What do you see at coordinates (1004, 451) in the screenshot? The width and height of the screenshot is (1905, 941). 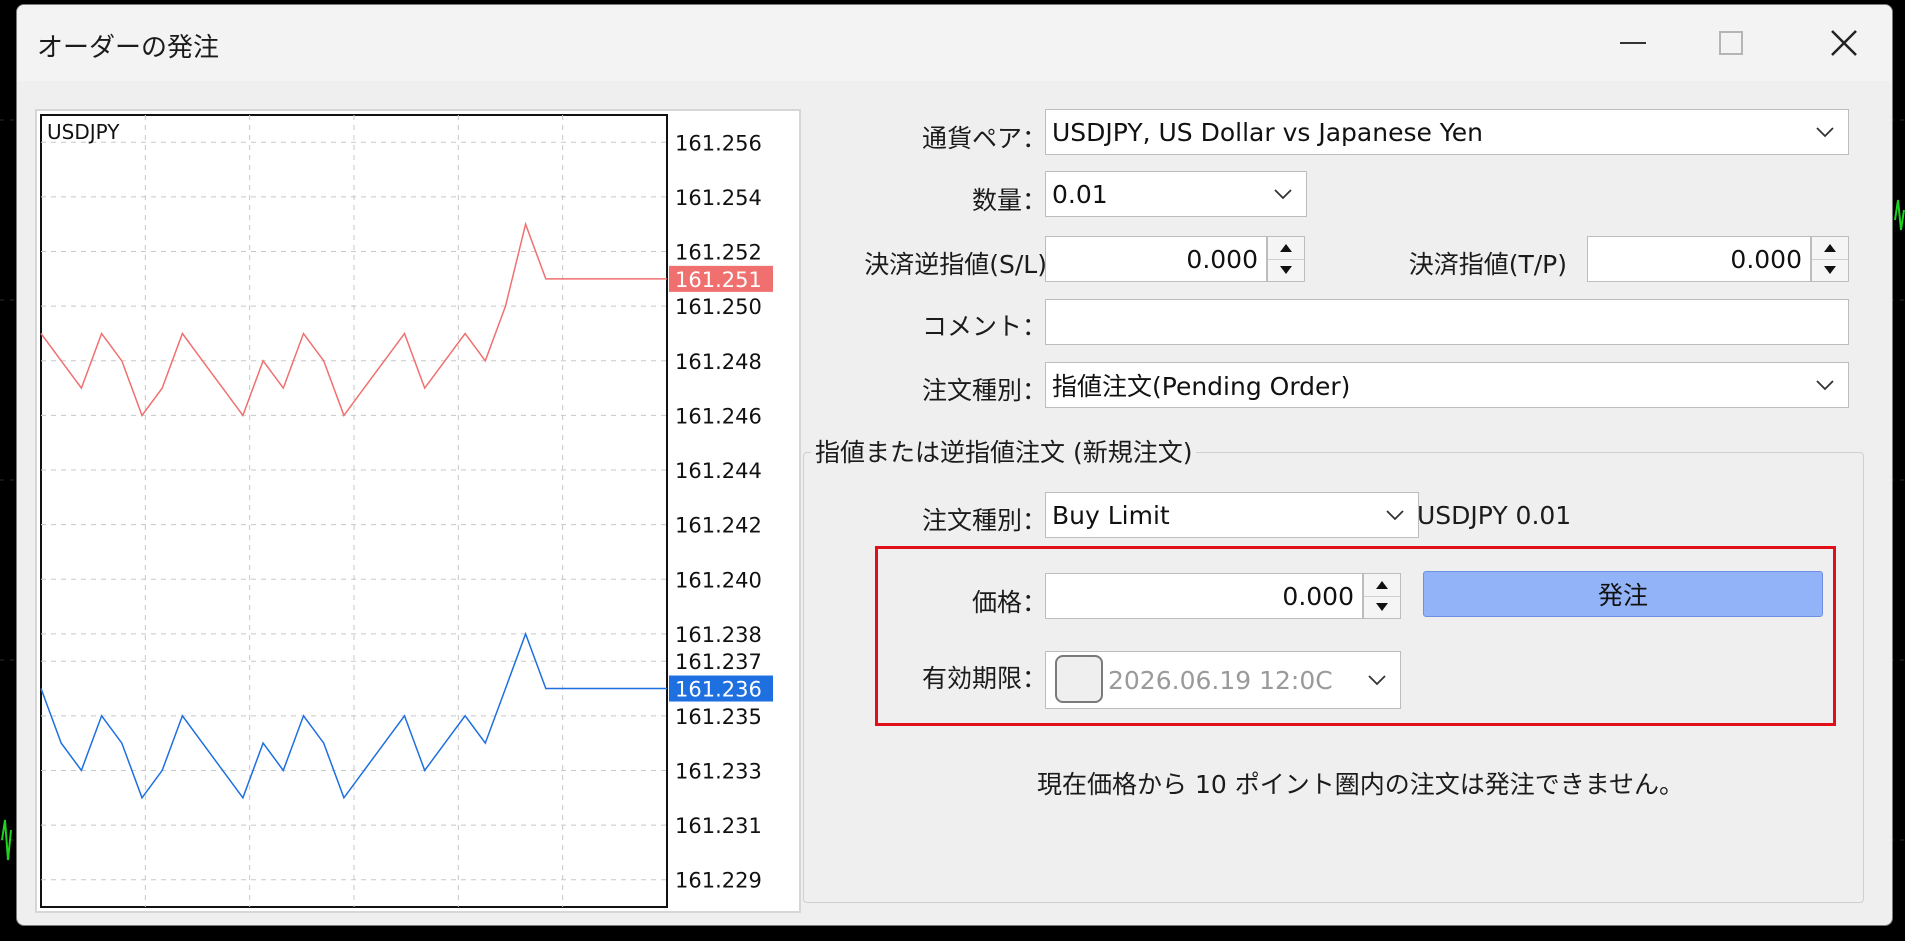 I see `pending-order-group-title: 指値または逆指値注文 (新規注文)` at bounding box center [1004, 451].